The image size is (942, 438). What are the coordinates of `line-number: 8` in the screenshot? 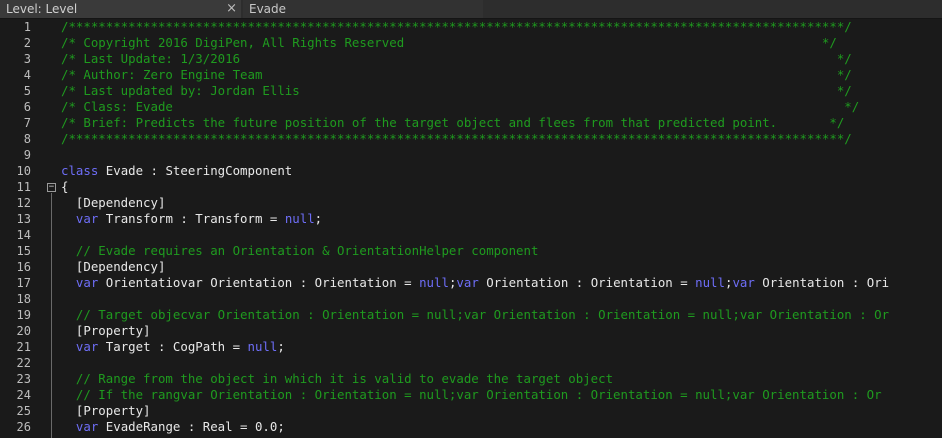 It's located at (27, 139).